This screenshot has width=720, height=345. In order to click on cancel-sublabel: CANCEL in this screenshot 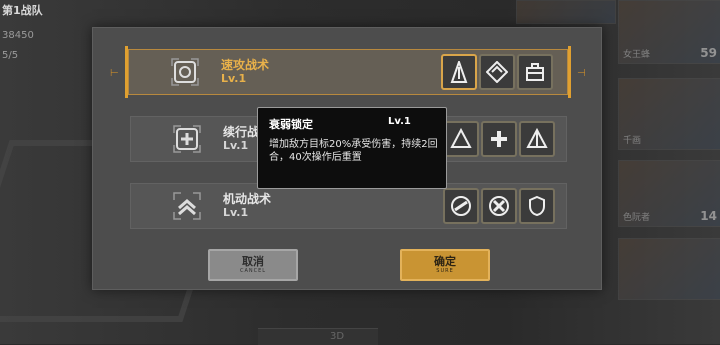, I will do `click(253, 270)`.